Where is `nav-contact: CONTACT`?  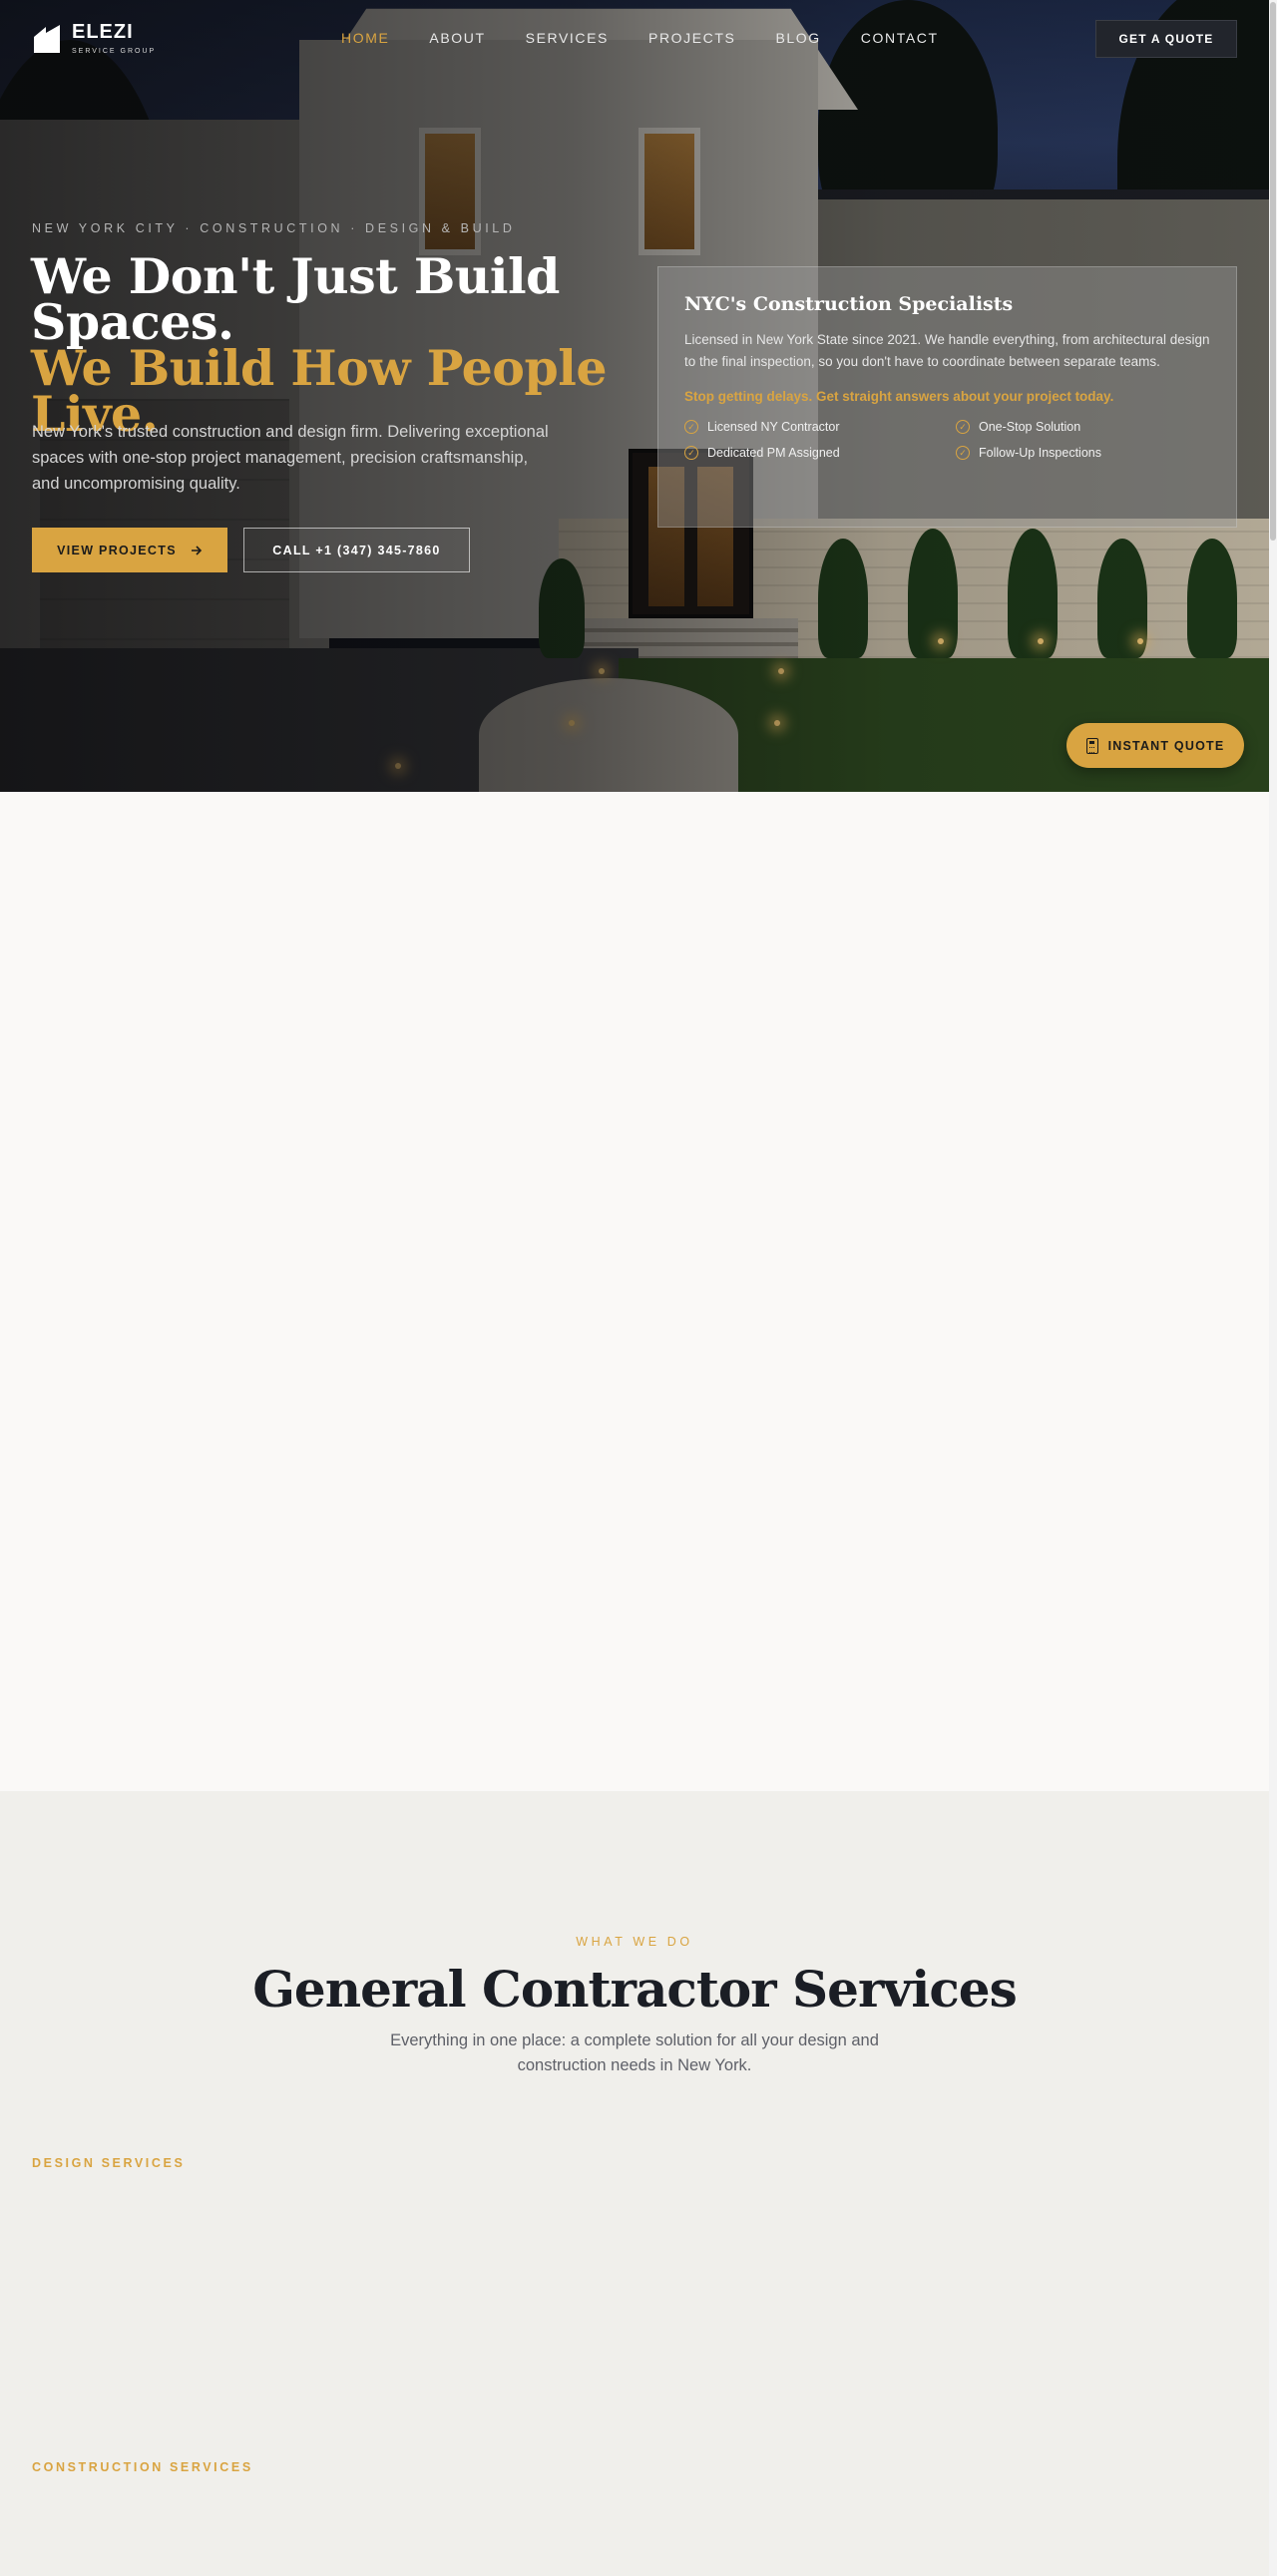 nav-contact: CONTACT is located at coordinates (900, 38).